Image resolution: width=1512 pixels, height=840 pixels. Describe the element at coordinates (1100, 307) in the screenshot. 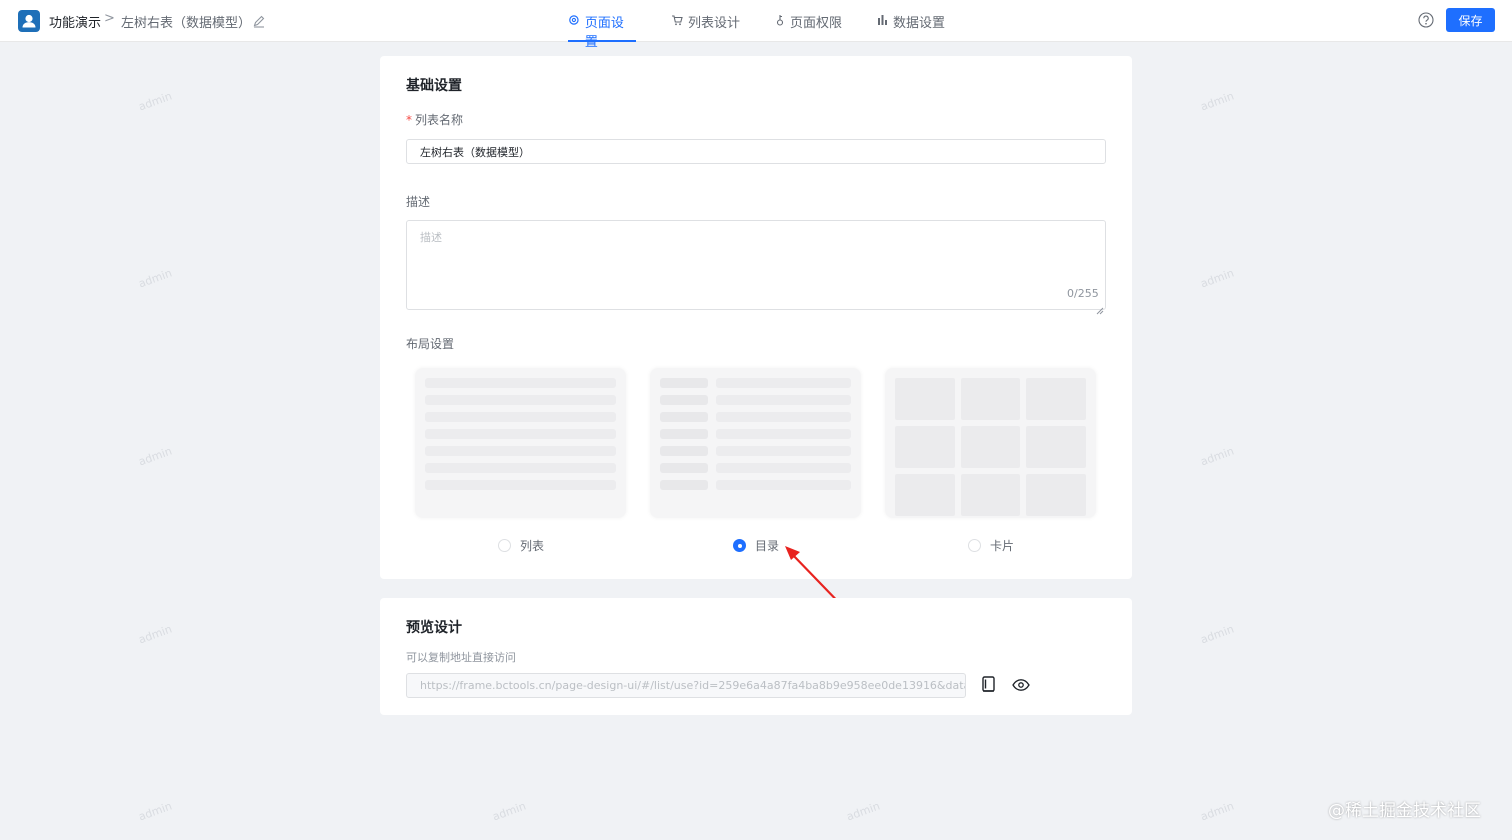

I see `resize-handle-icon` at that location.